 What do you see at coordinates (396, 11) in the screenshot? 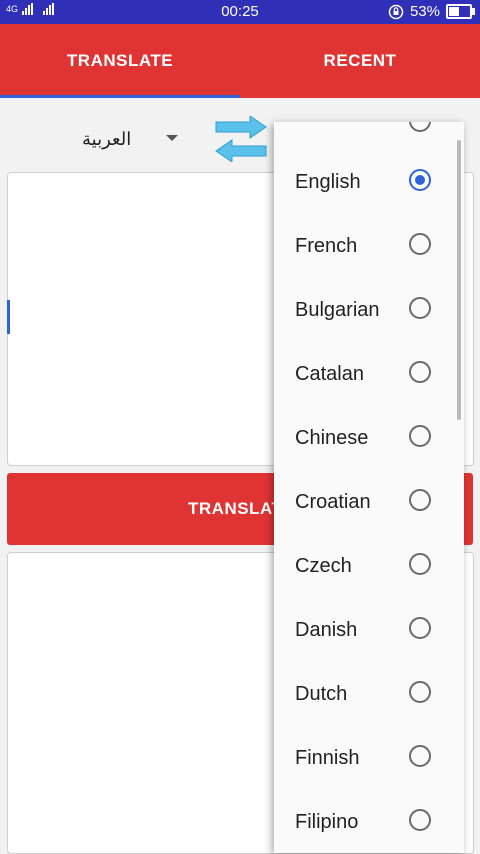
I see `rotation-lock-icon` at bounding box center [396, 11].